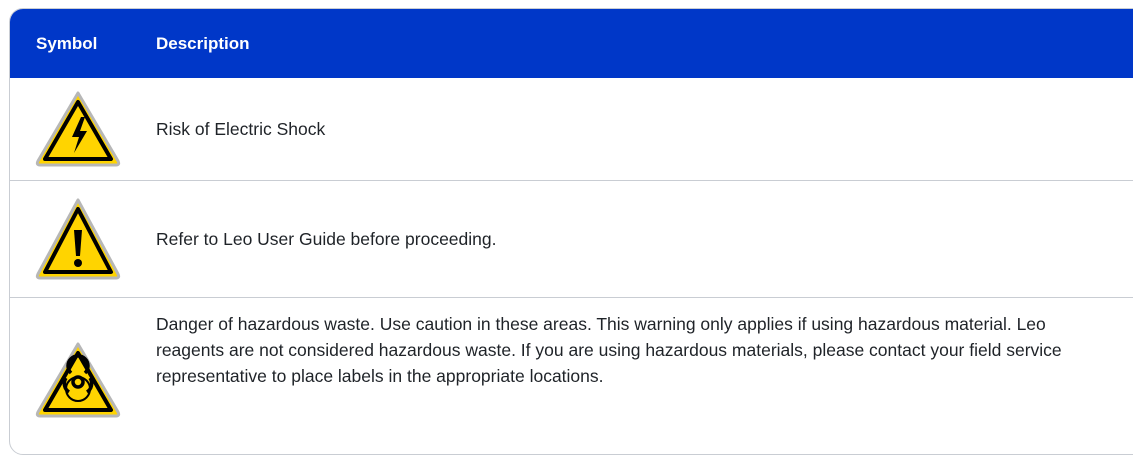 The image size is (1133, 455). I want to click on general-warning-icon, so click(78, 239).